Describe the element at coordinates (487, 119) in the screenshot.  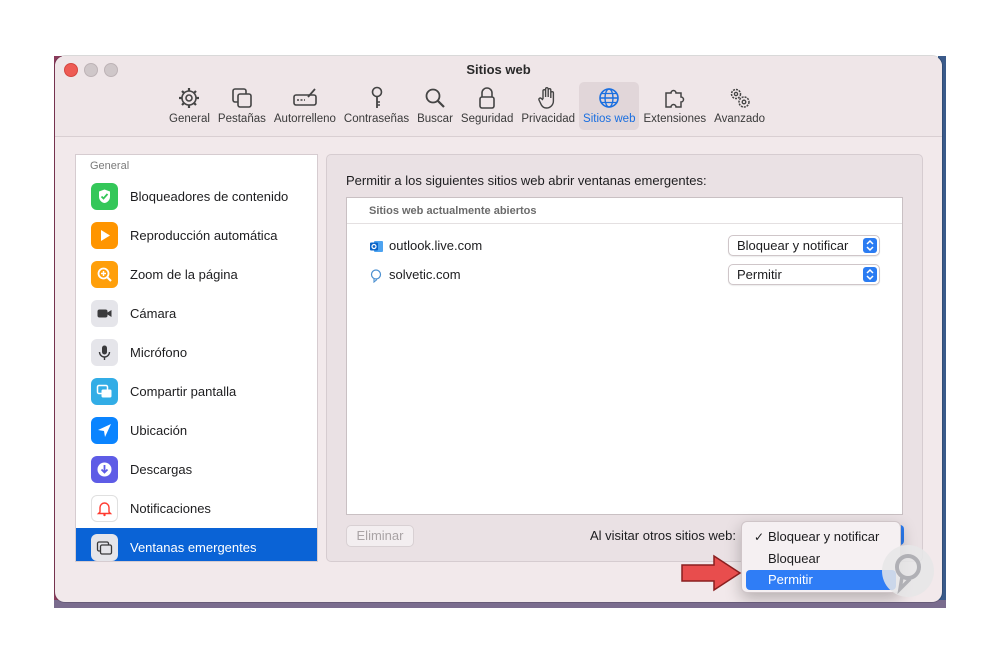
I see `tab-label: Seguridad` at that location.